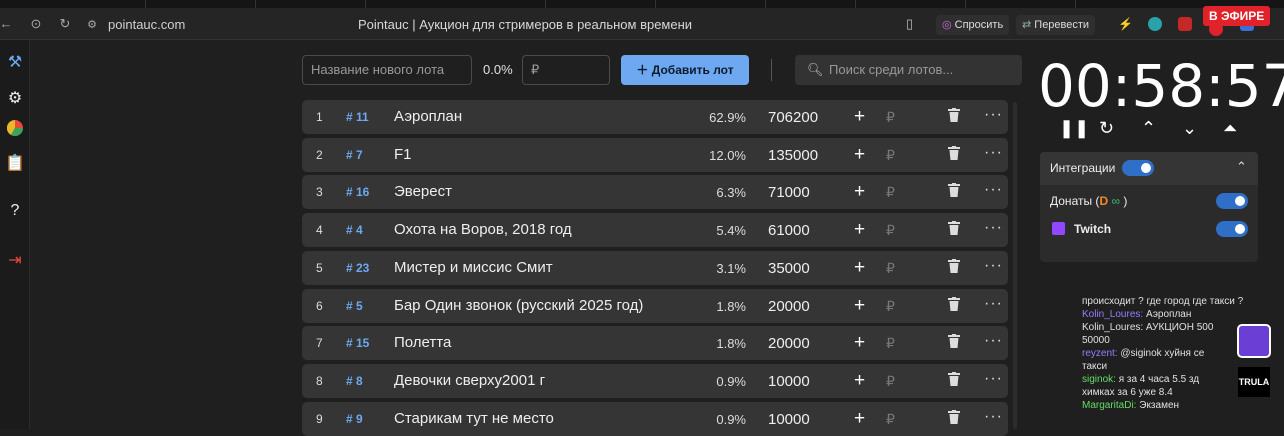 This screenshot has width=1284, height=436. I want to click on lot-name: F1, so click(403, 154).